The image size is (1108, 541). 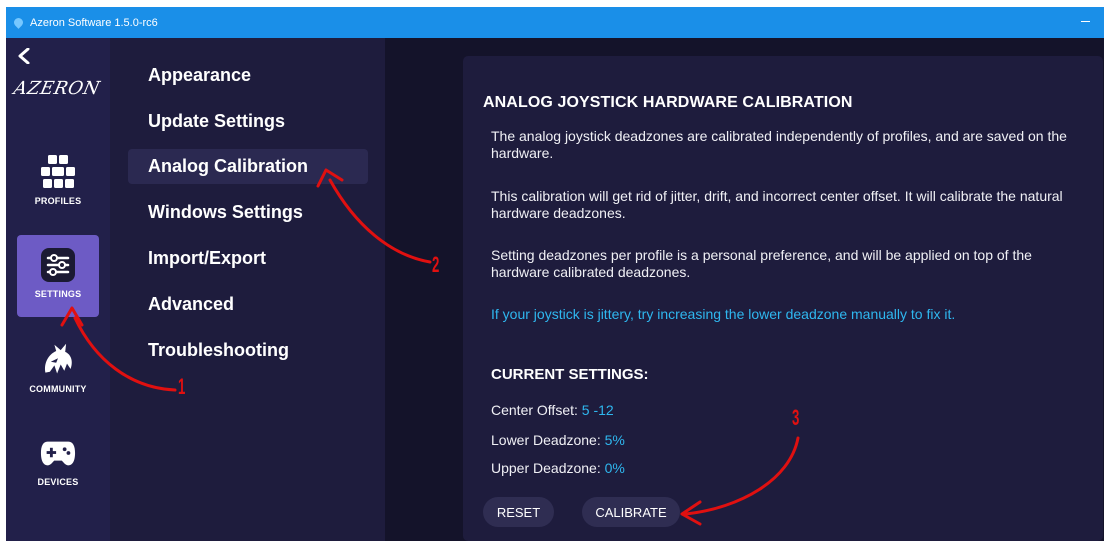 I want to click on submenu-analog-calibration: Analog Calibration, so click(x=248, y=166).